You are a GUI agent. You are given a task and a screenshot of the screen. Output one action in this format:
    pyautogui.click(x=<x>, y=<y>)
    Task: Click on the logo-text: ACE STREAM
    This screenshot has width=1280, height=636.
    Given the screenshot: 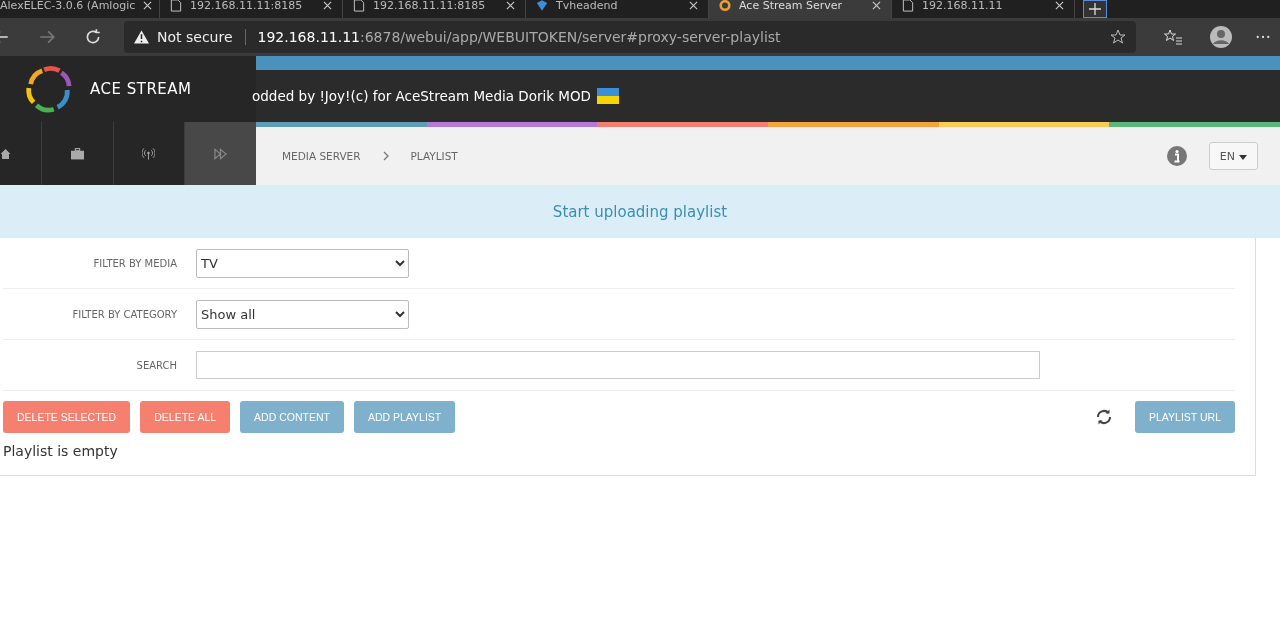 What is the action you would take?
    pyautogui.click(x=141, y=89)
    